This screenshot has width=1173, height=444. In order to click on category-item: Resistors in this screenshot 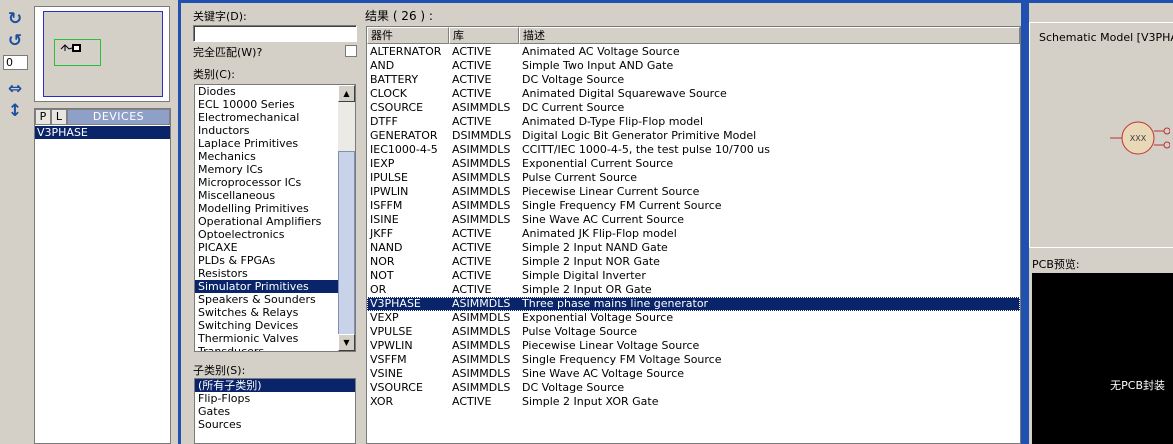, I will do `click(267, 273)`.